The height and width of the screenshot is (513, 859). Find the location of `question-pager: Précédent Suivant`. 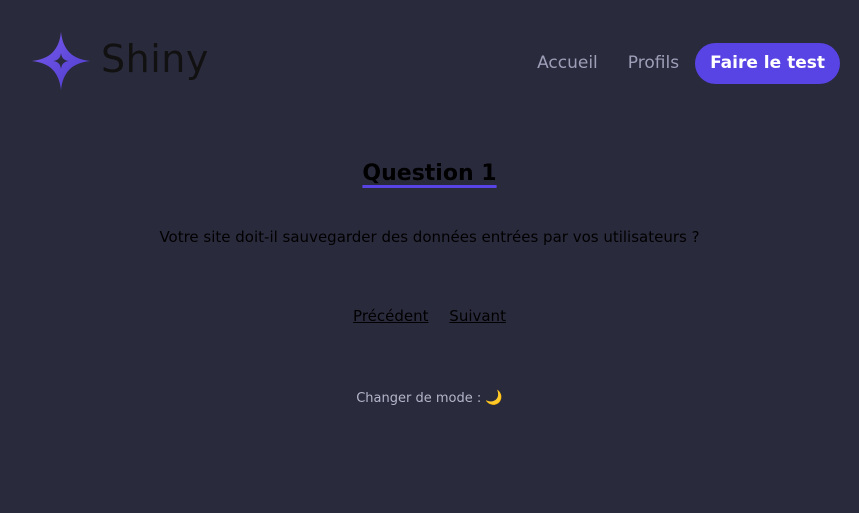

question-pager: Précédent Suivant is located at coordinates (429, 316).